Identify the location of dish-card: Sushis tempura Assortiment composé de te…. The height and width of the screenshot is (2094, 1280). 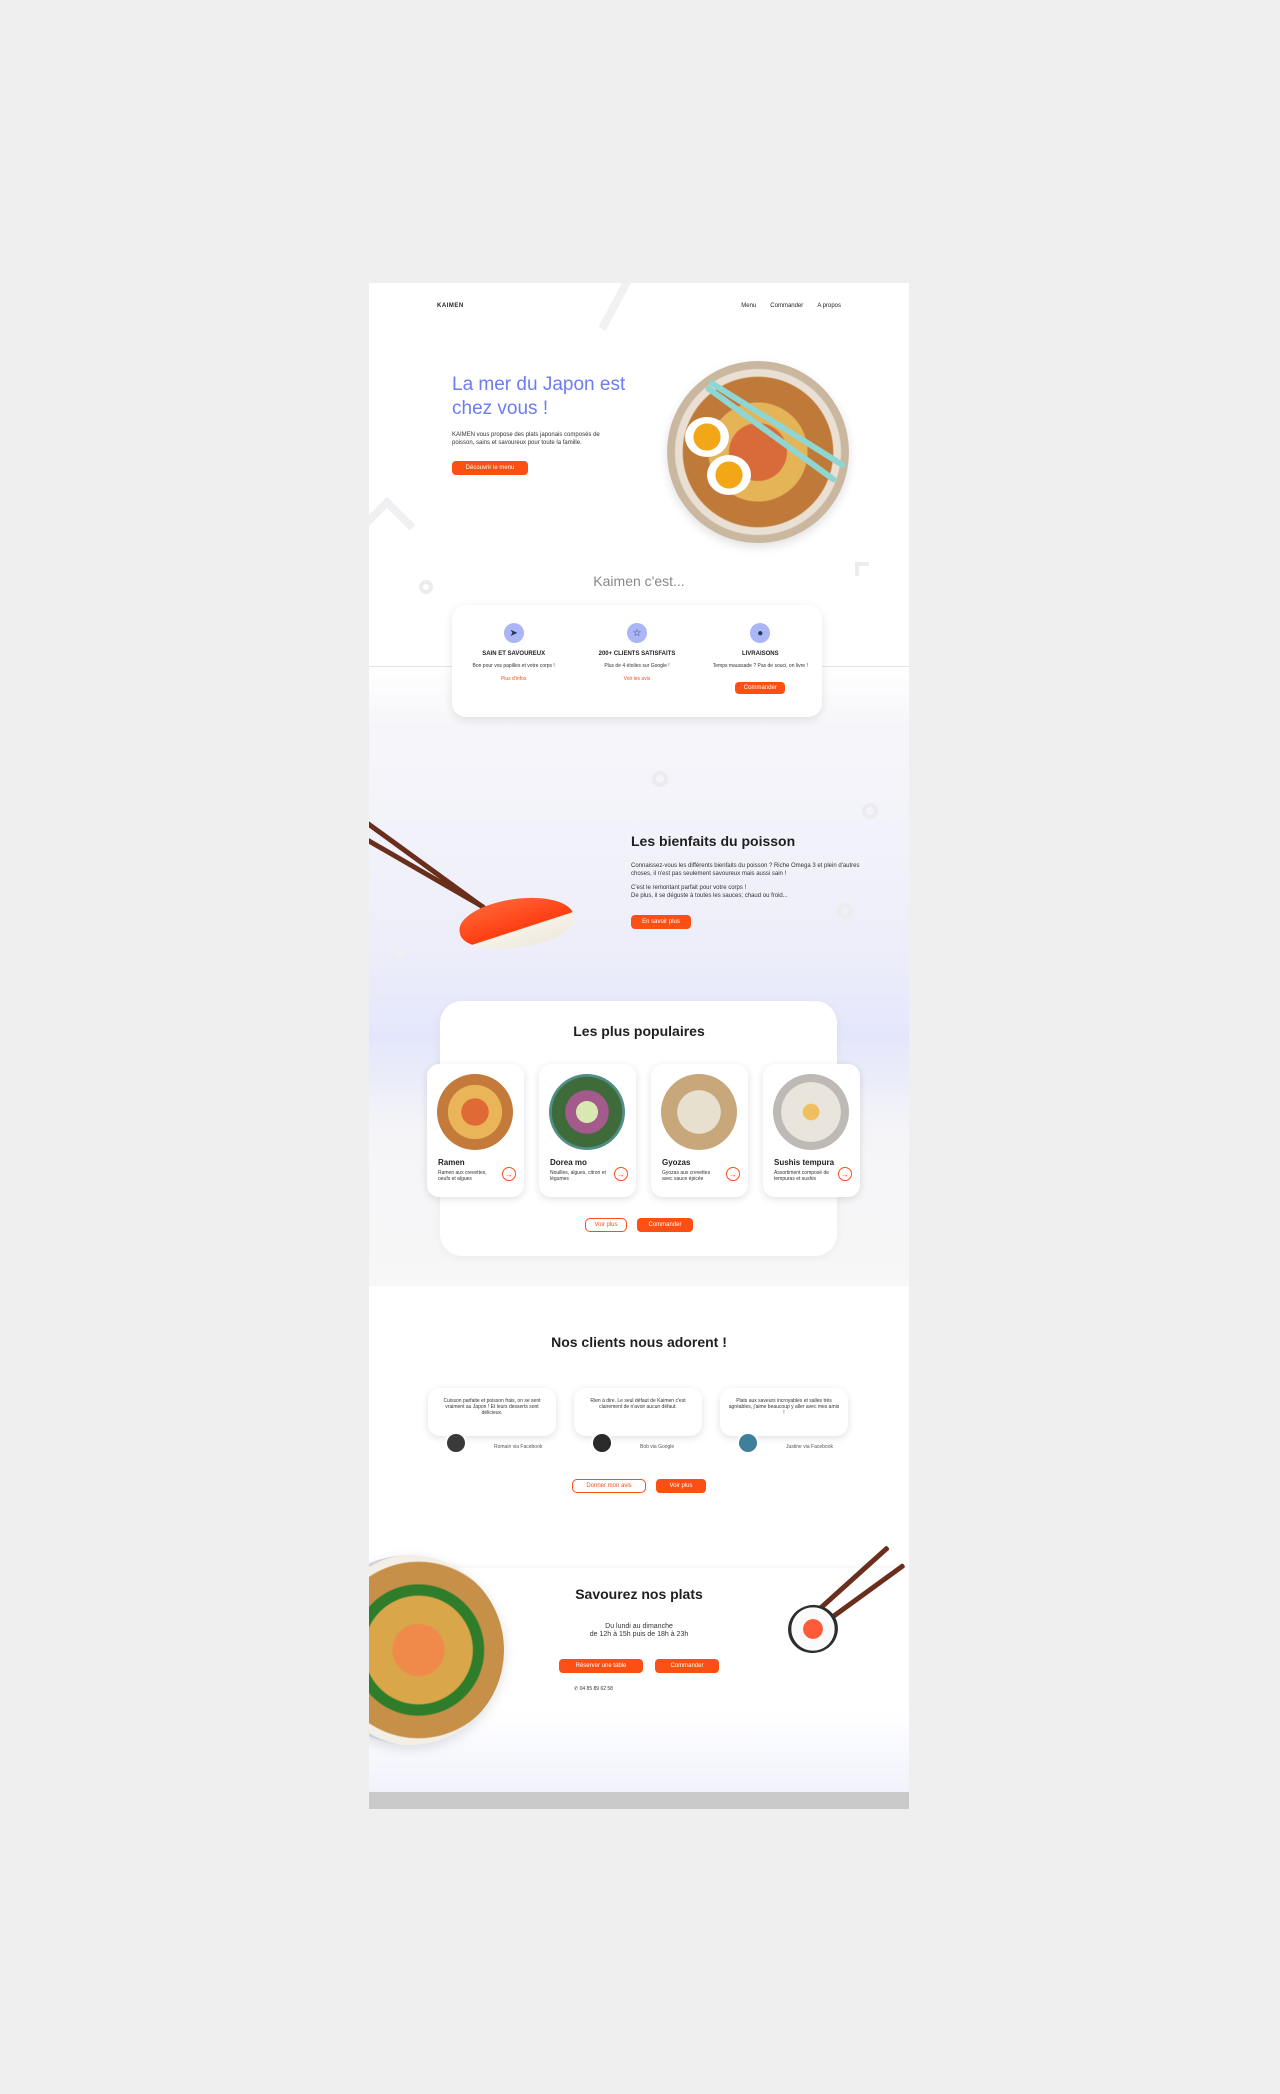
(811, 1130).